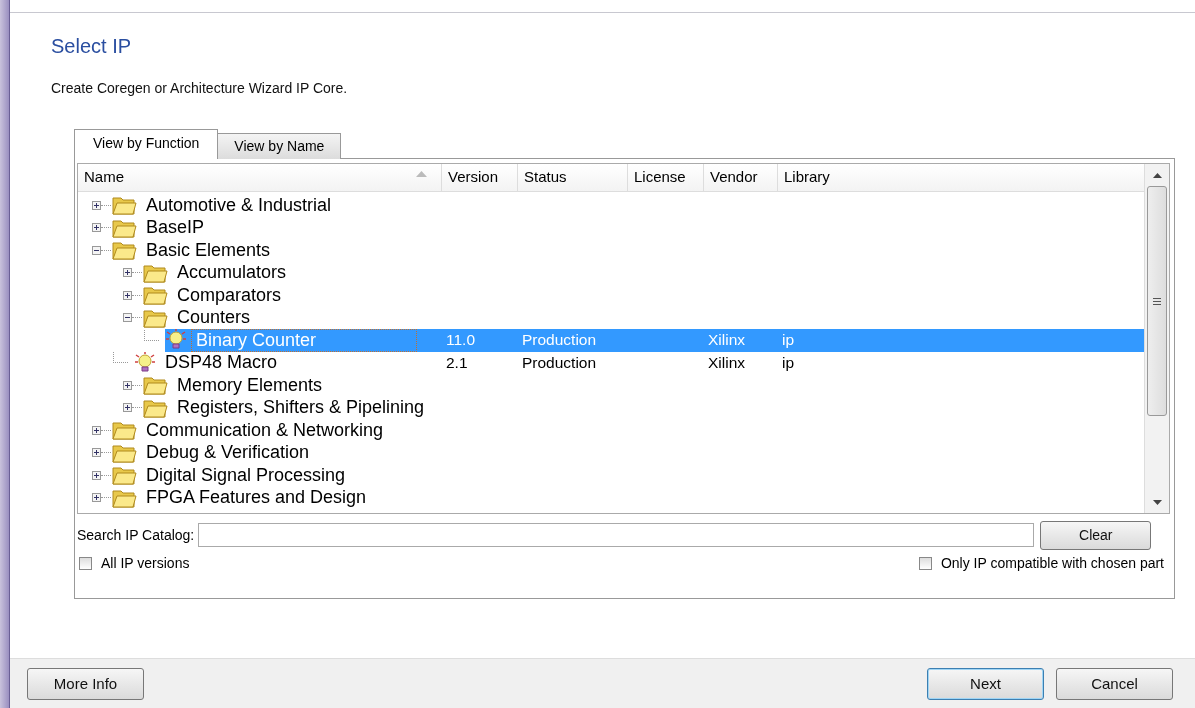 The image size is (1195, 708). I want to click on checkbox-label: All IP versions, so click(145, 563).